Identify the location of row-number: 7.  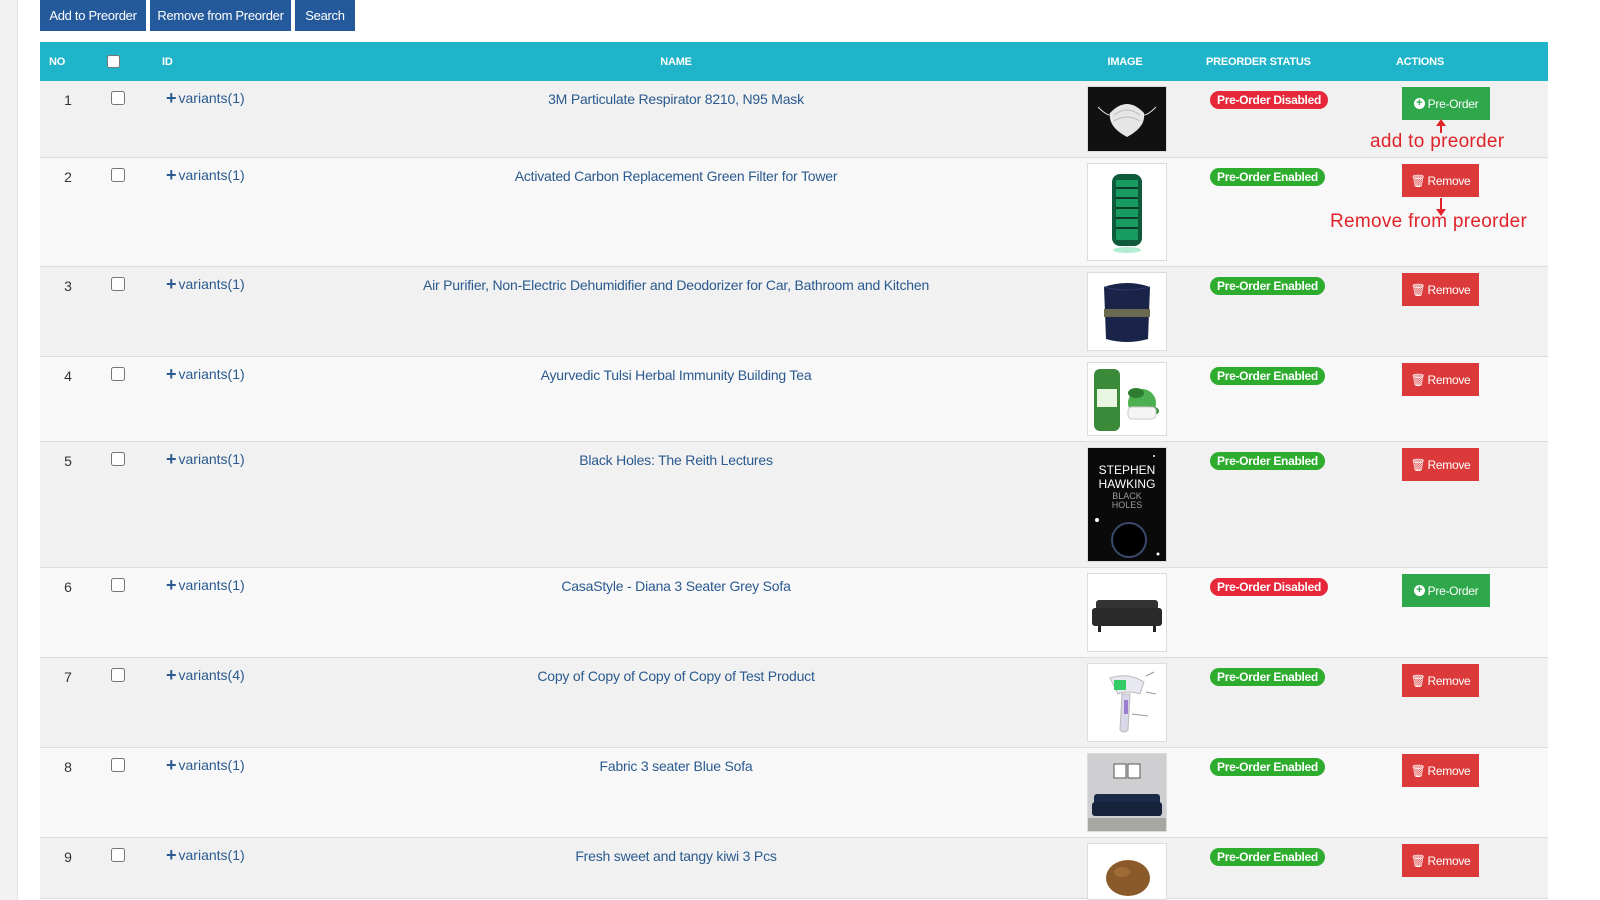
(68, 677).